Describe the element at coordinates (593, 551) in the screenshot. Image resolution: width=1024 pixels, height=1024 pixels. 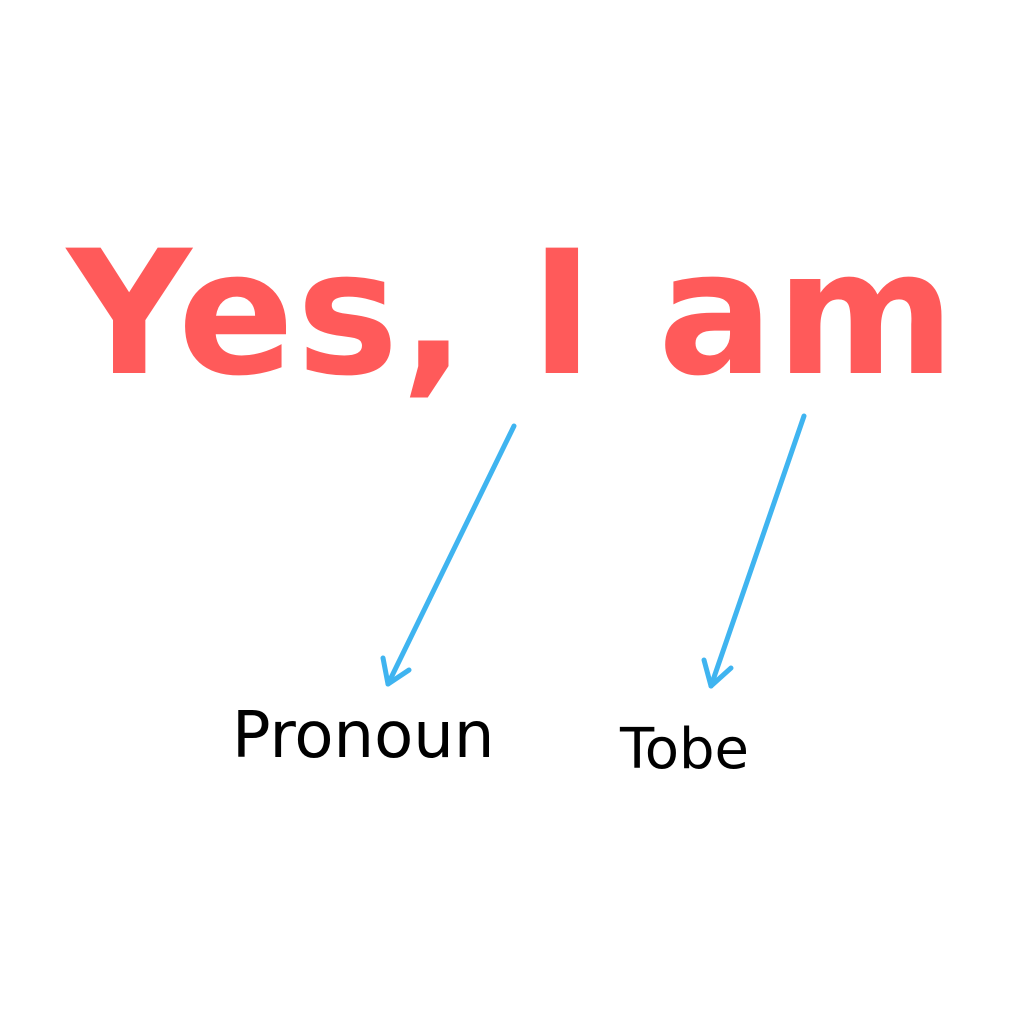
I see `arrows-layer` at that location.